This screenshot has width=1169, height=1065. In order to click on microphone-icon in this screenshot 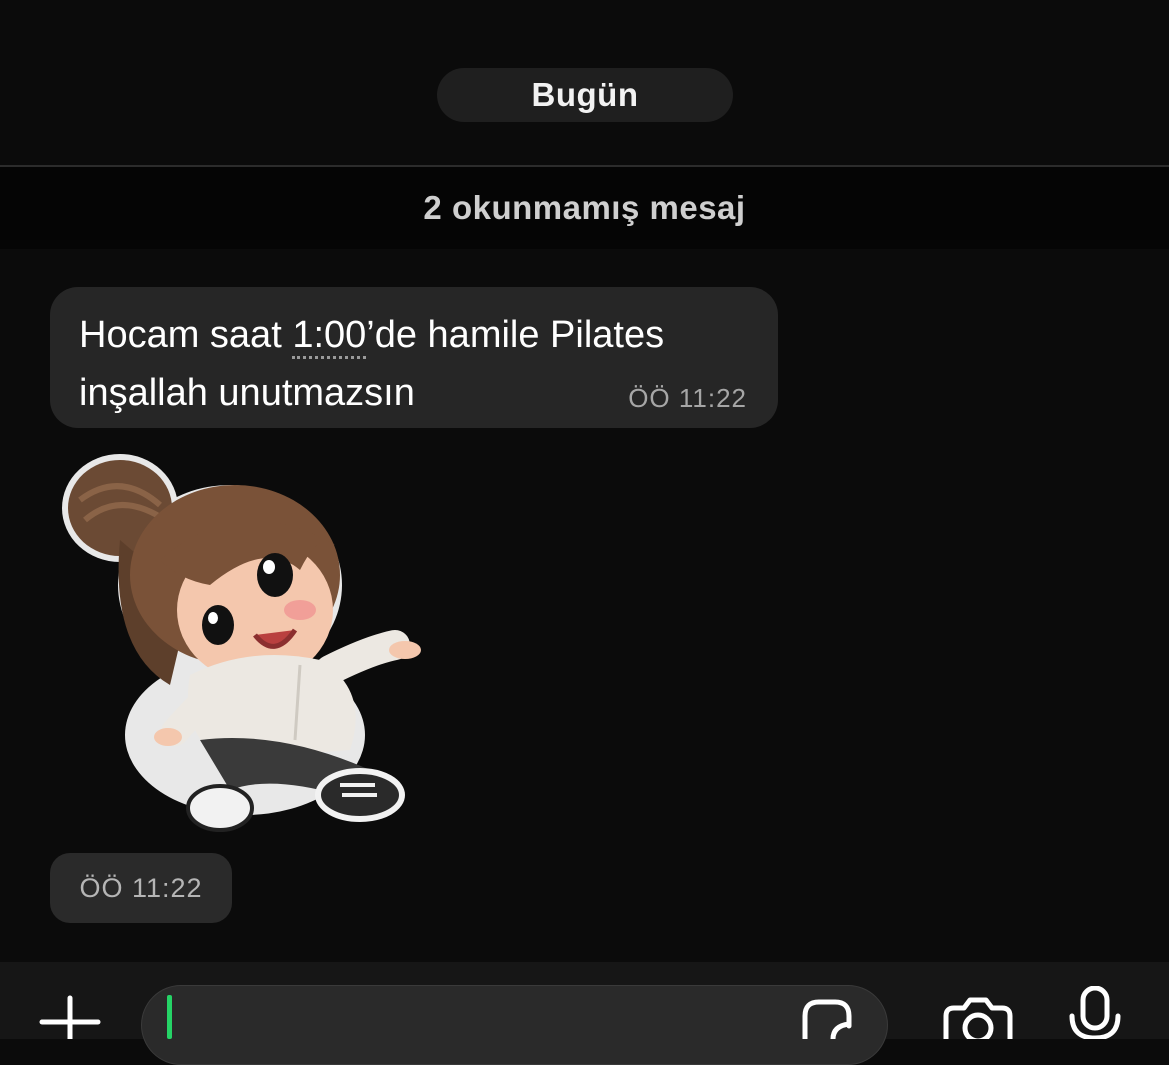, I will do `click(1095, 1012)`.